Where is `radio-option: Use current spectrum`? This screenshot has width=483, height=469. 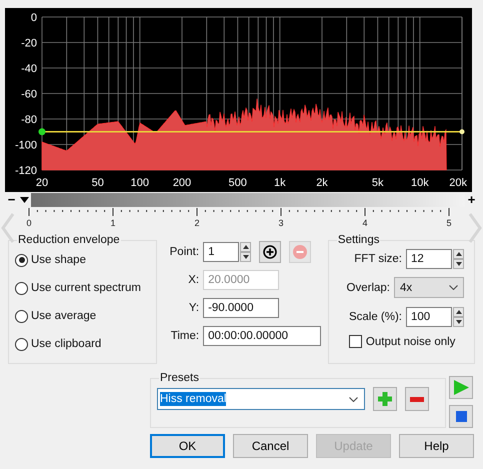
radio-option: Use current spectrum is located at coordinates (82, 288).